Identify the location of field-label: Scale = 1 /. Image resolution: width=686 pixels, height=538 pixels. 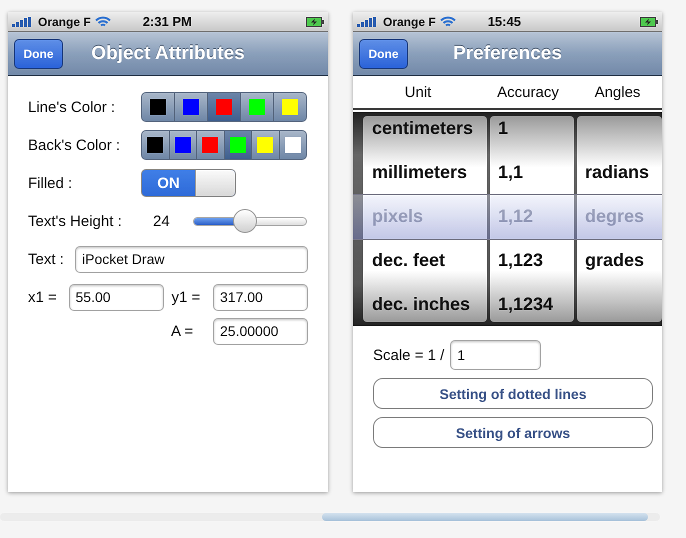
(408, 355).